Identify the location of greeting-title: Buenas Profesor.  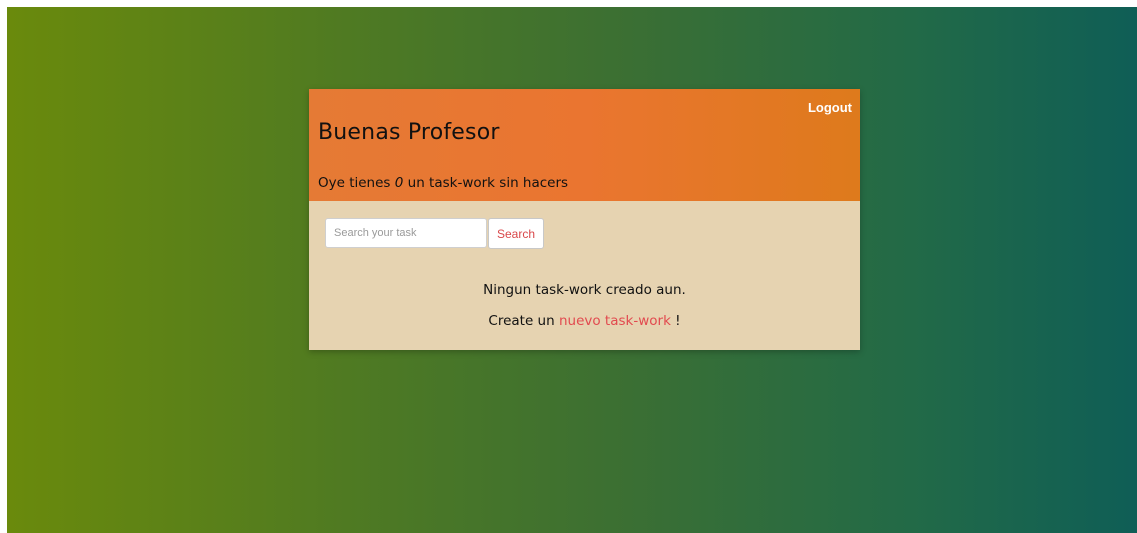
(409, 132).